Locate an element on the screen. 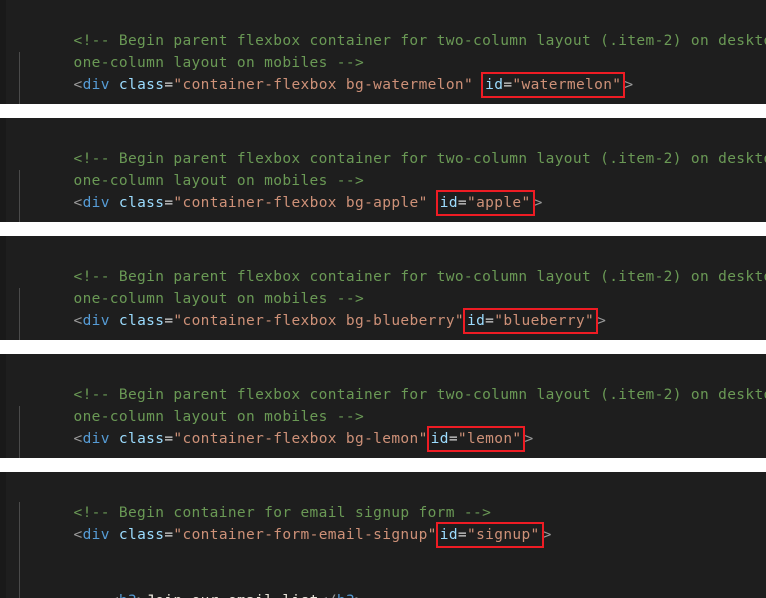  h3-close-bracket-close: > is located at coordinates (359, 595).